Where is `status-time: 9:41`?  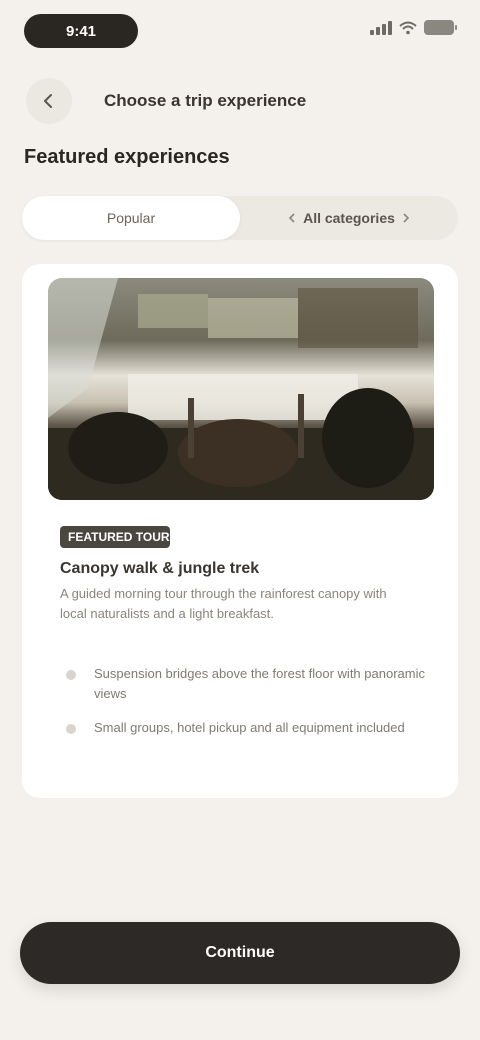 status-time: 9:41 is located at coordinates (81, 31).